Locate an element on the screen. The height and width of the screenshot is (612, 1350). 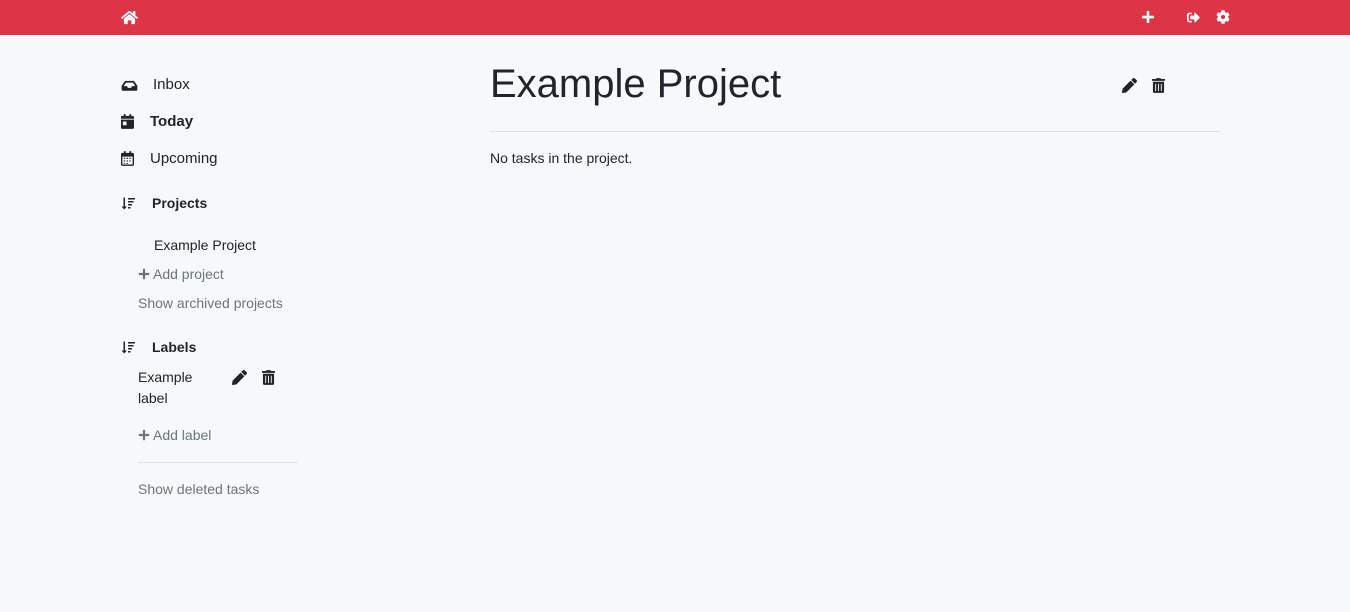
gear-icon is located at coordinates (1223, 17).